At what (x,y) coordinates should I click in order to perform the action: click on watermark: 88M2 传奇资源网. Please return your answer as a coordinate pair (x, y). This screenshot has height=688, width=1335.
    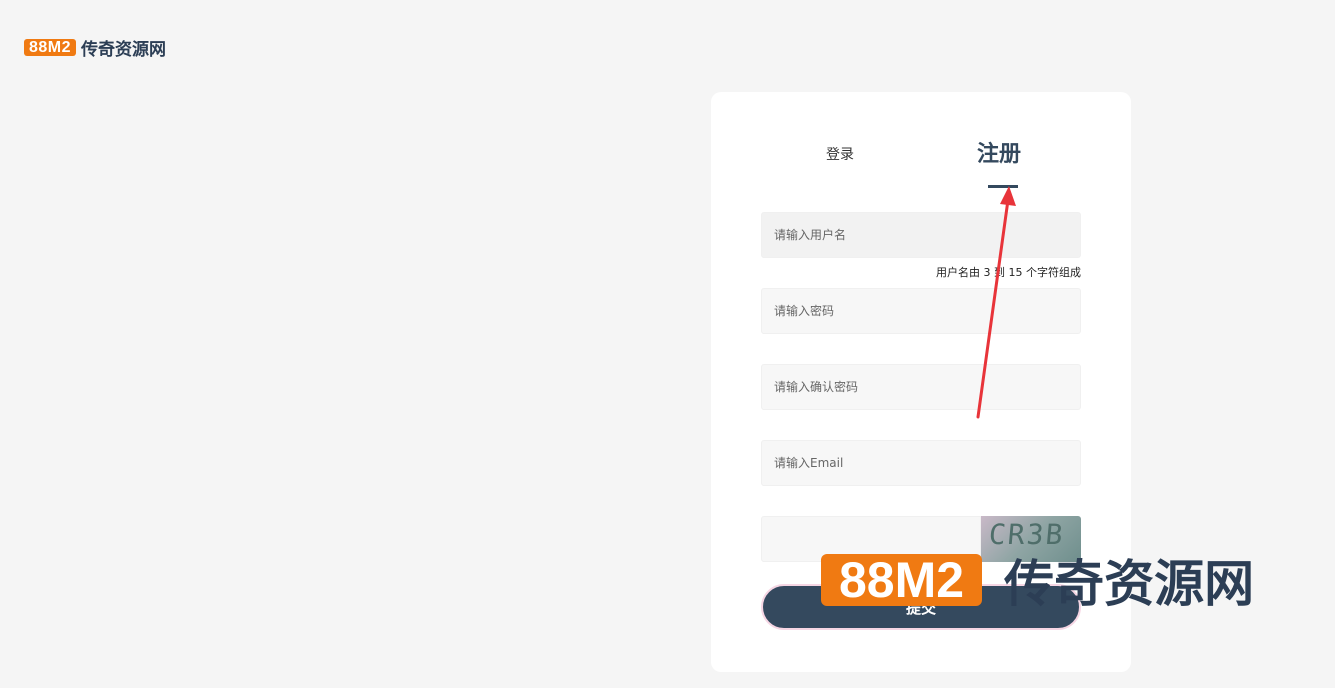
    Looking at the image, I should click on (1037, 580).